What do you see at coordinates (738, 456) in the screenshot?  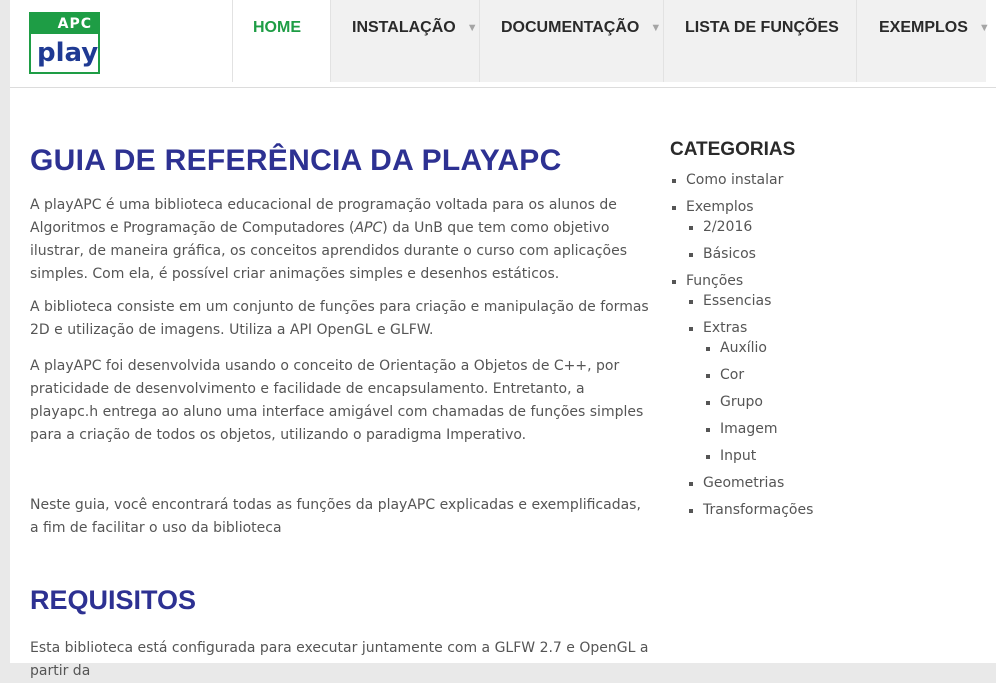 I see `category-link: Input` at bounding box center [738, 456].